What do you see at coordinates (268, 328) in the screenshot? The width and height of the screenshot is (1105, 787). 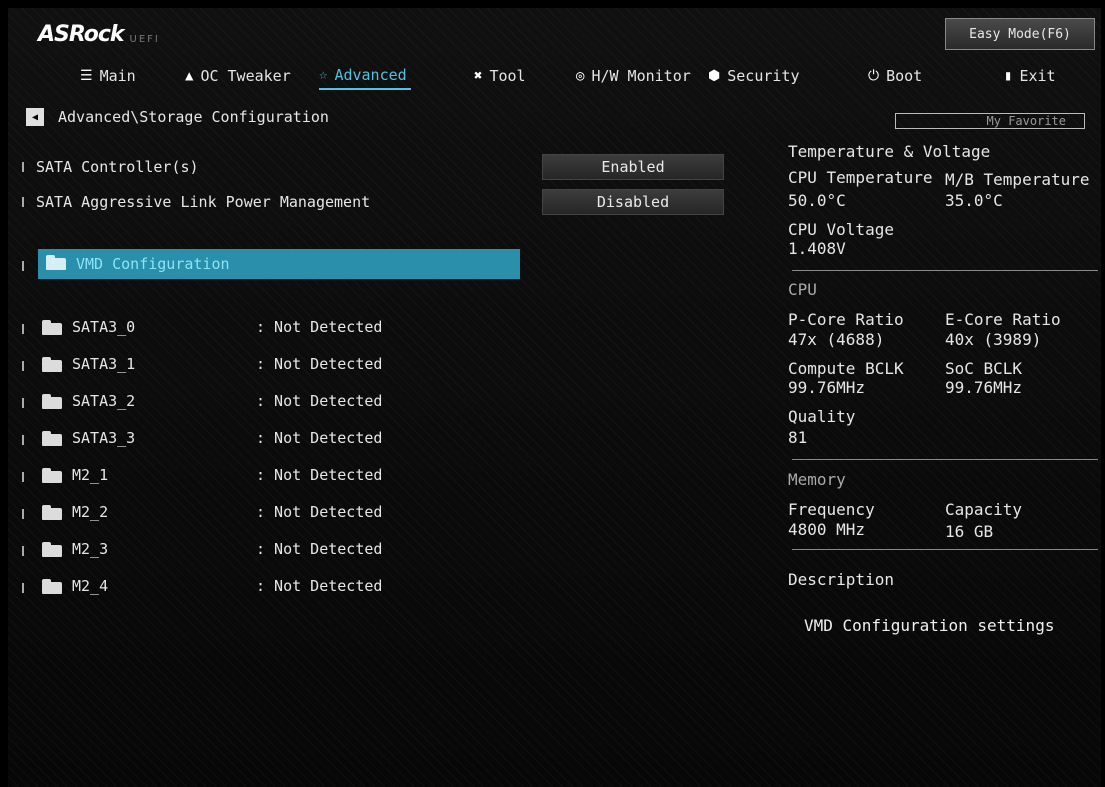 I see `list-item: SATA3_0 : Not Detected` at bounding box center [268, 328].